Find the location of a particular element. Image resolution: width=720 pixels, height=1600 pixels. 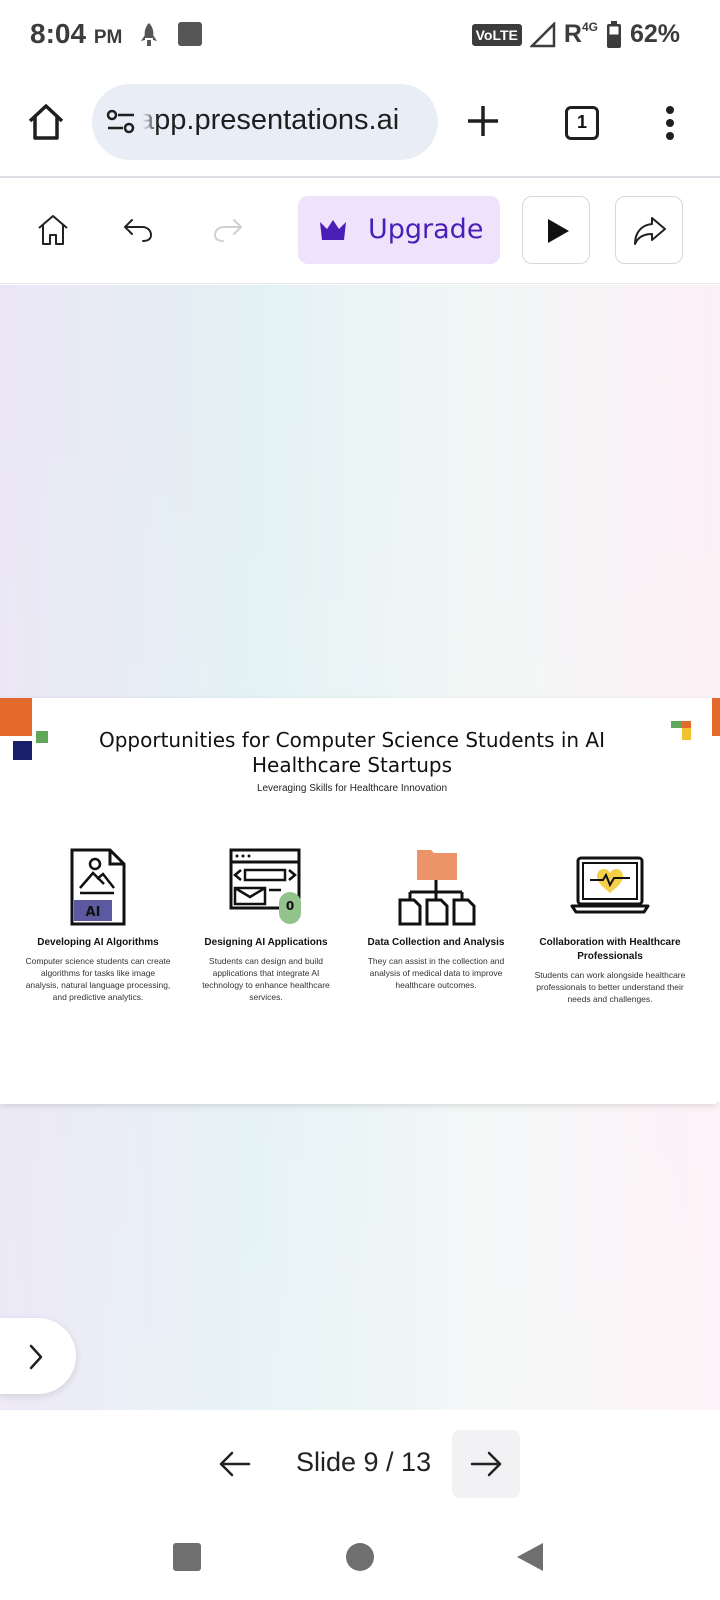

status-time: 8:04 PM is located at coordinates (76, 34).